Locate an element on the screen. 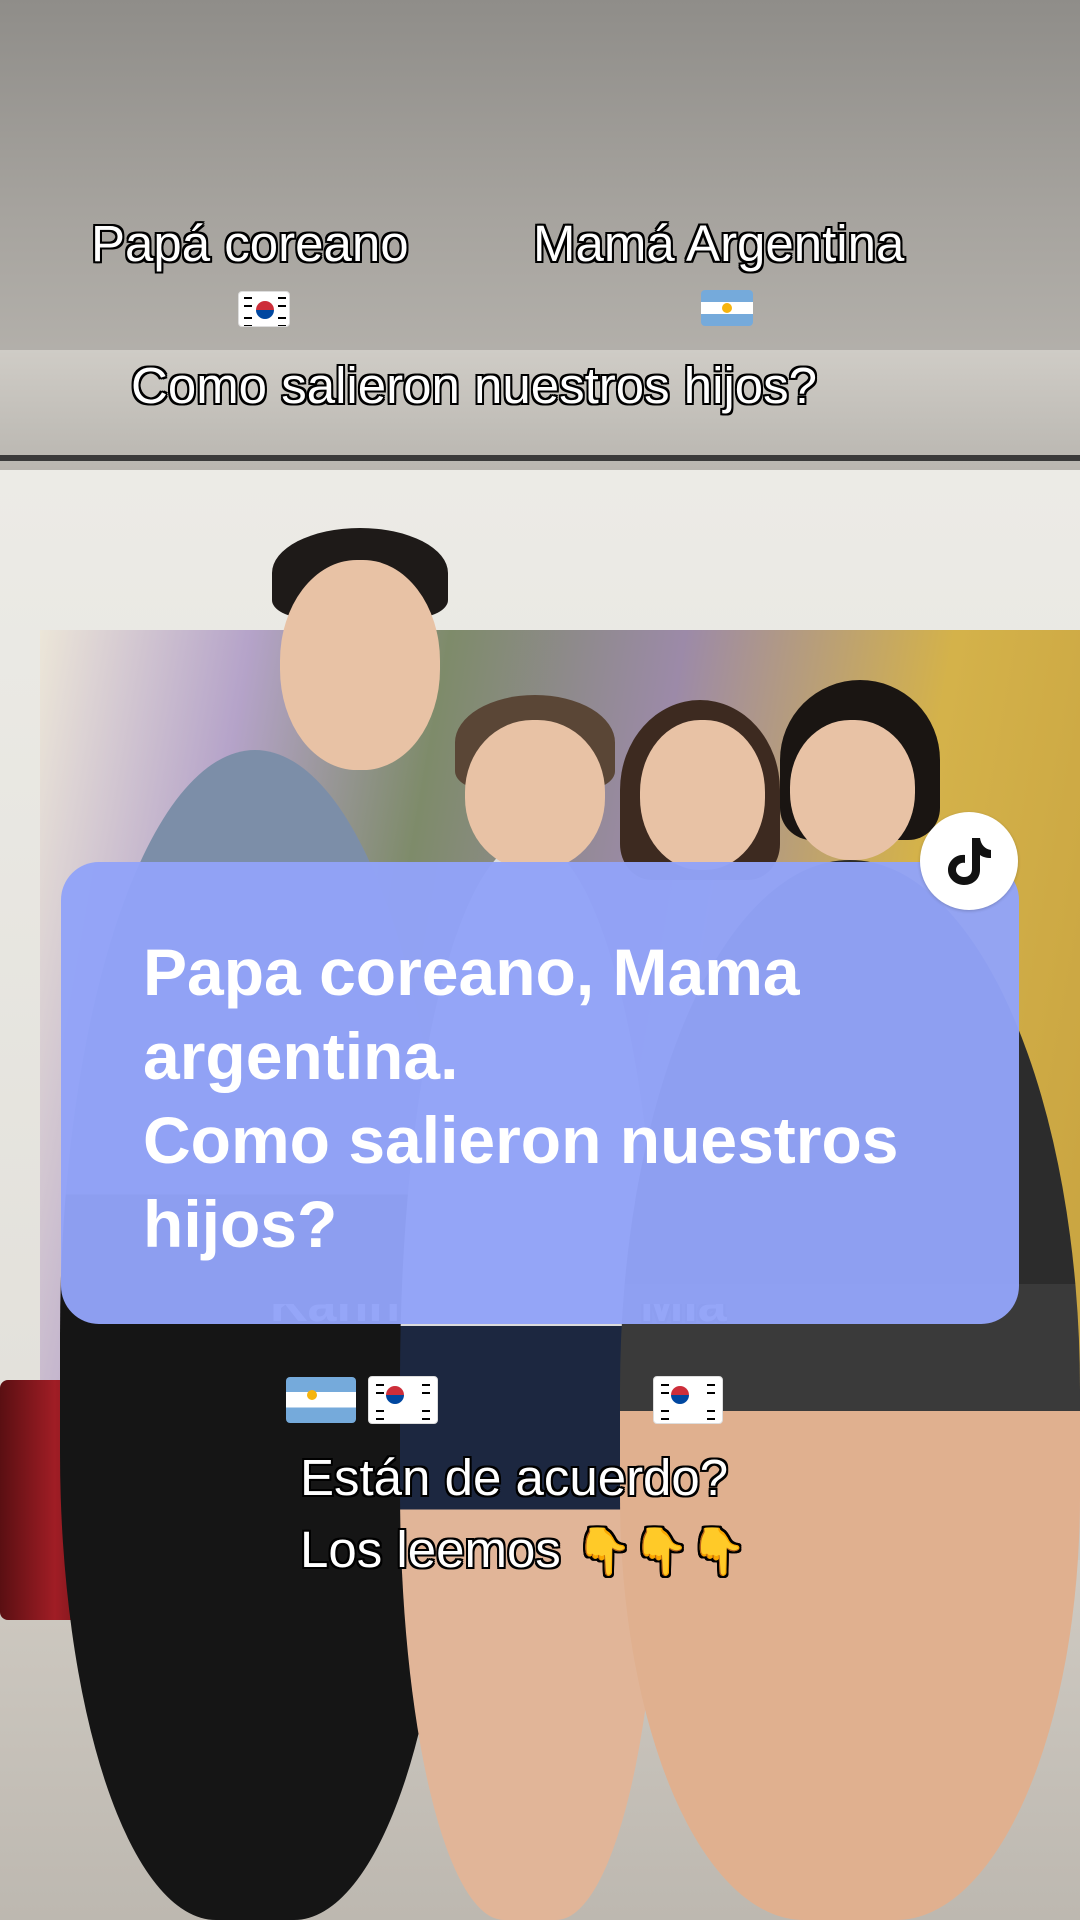 The width and height of the screenshot is (1080, 1920). read-prompt-text: Los leemos is located at coordinates (430, 1549).